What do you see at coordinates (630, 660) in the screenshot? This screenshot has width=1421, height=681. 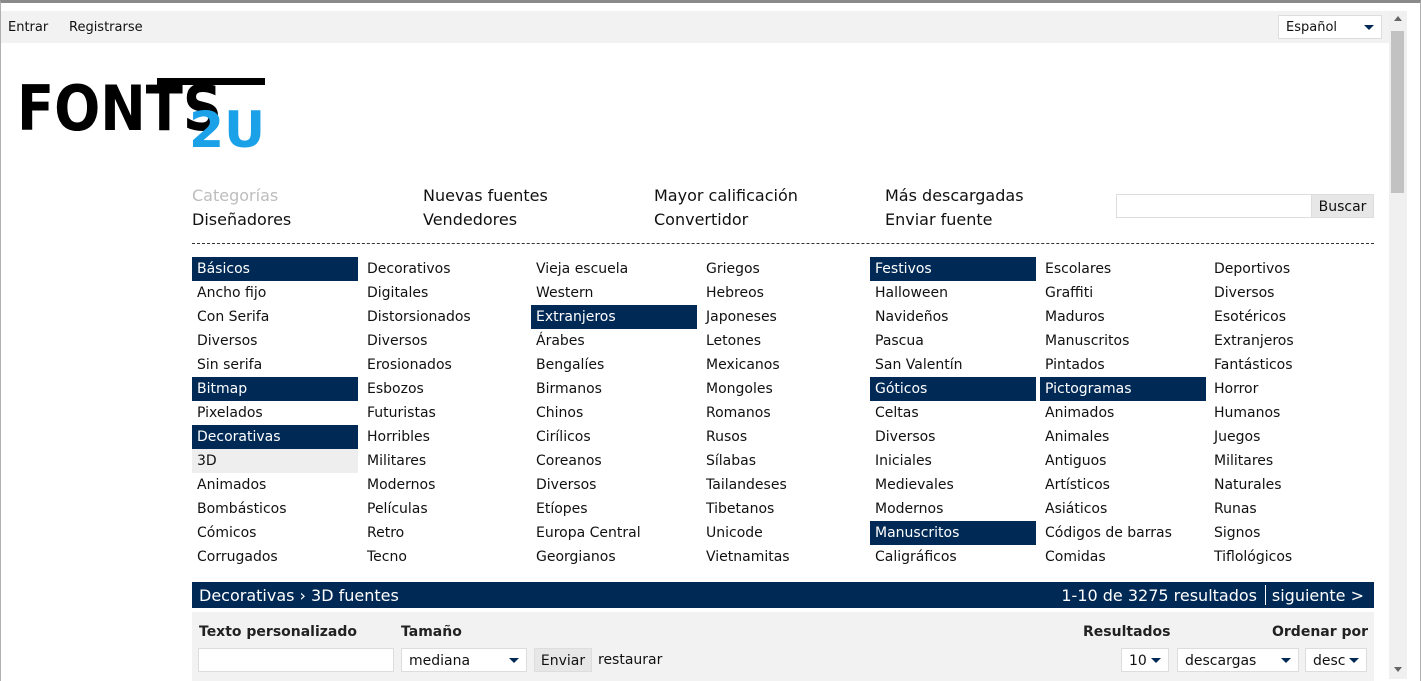 I see `reset-link: restaurar` at bounding box center [630, 660].